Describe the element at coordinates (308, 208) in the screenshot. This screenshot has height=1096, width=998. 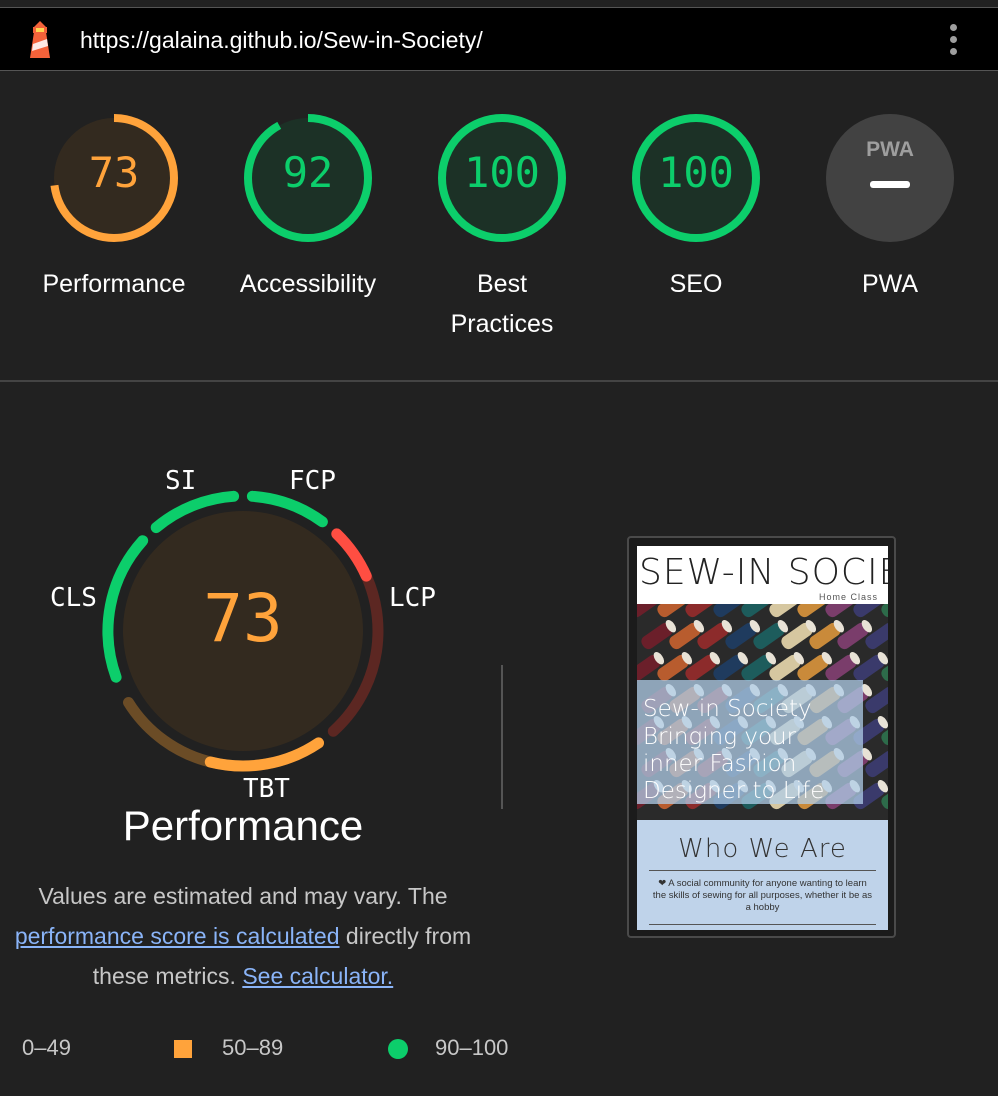
I see `gauge-accessibility: 92 Accessibility` at that location.